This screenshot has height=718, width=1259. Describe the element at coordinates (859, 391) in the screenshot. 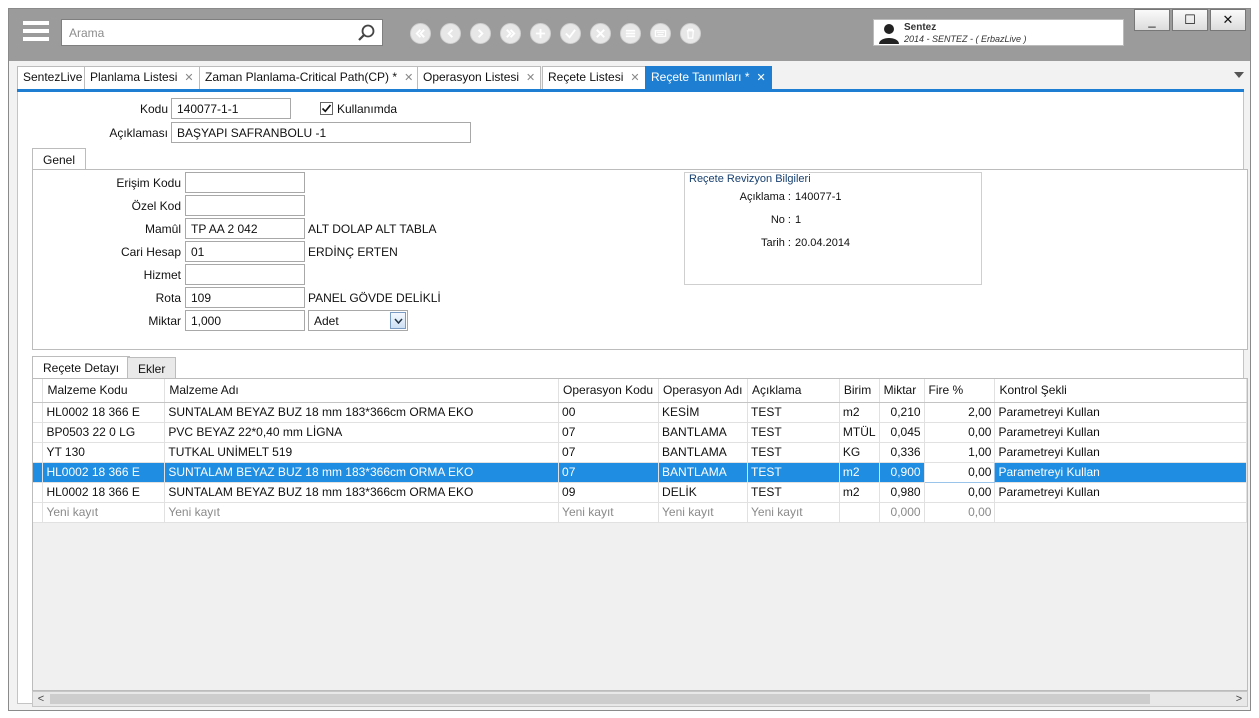

I see `column-header: Birim` at that location.